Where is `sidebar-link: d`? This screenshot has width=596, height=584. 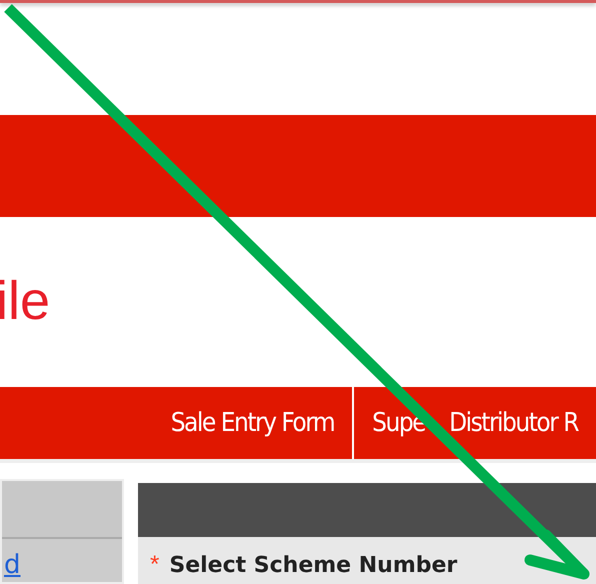
sidebar-link: d is located at coordinates (12, 565).